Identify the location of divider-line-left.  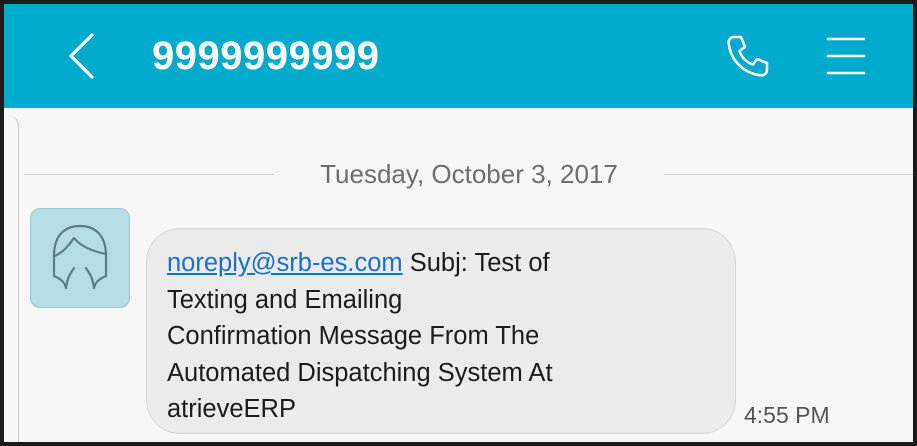
(149, 174).